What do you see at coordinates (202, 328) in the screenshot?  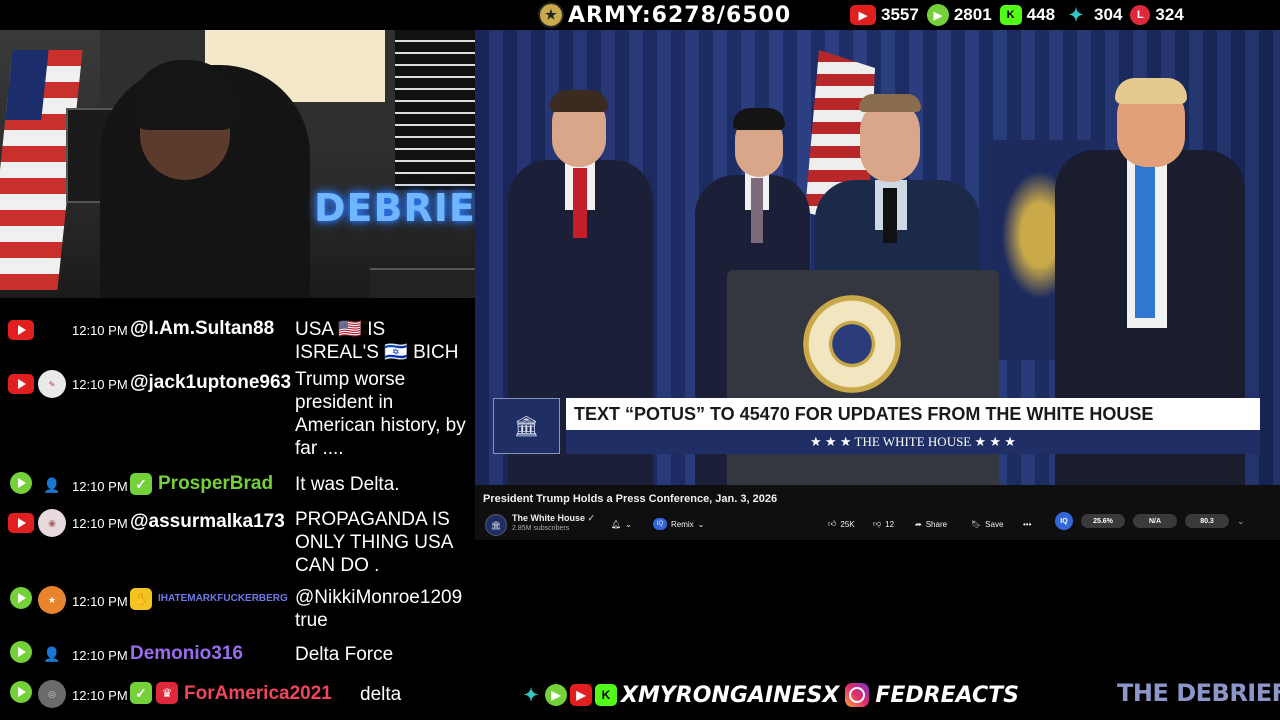 I see `chat-username: @I.Am.Sultan88` at bounding box center [202, 328].